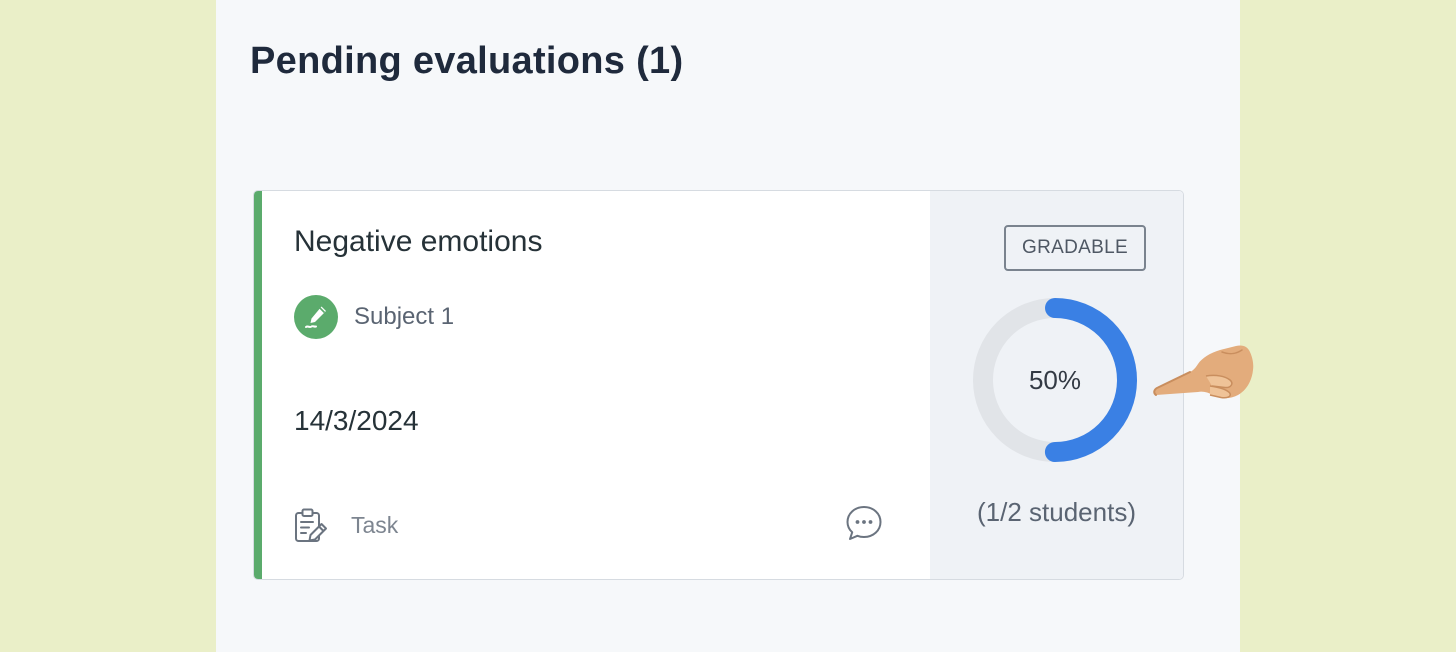 The width and height of the screenshot is (1456, 652). What do you see at coordinates (1203, 372) in the screenshot?
I see `pointing-hand-icon` at bounding box center [1203, 372].